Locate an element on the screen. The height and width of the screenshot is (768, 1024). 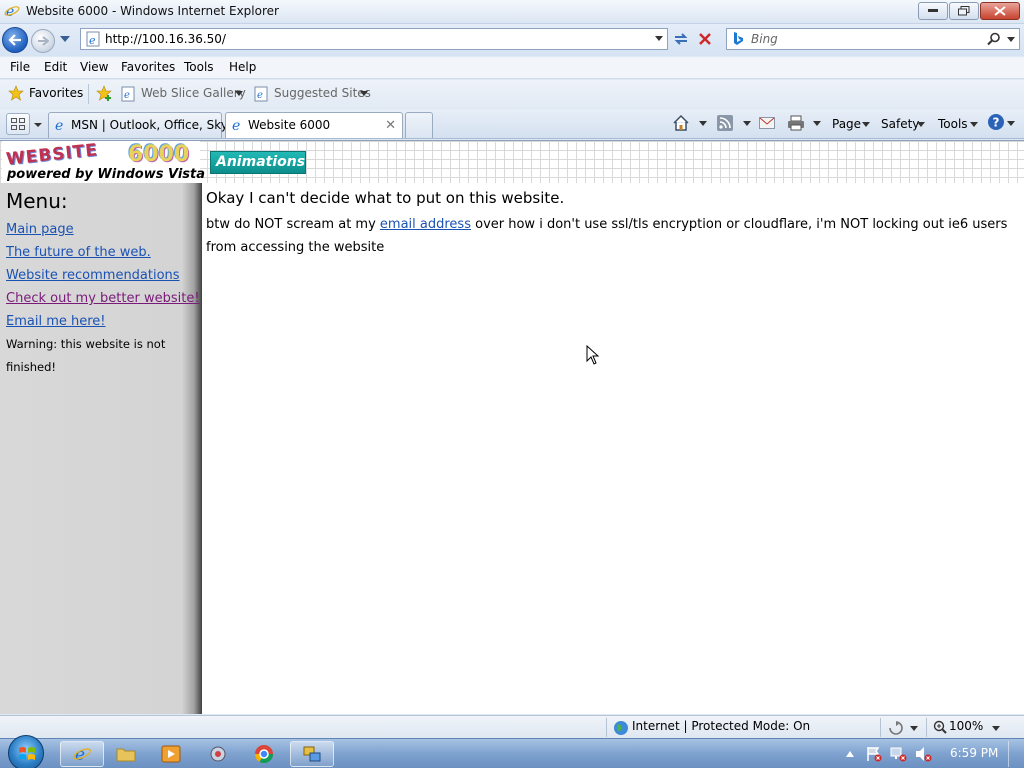
globe-icon is located at coordinates (621, 728).